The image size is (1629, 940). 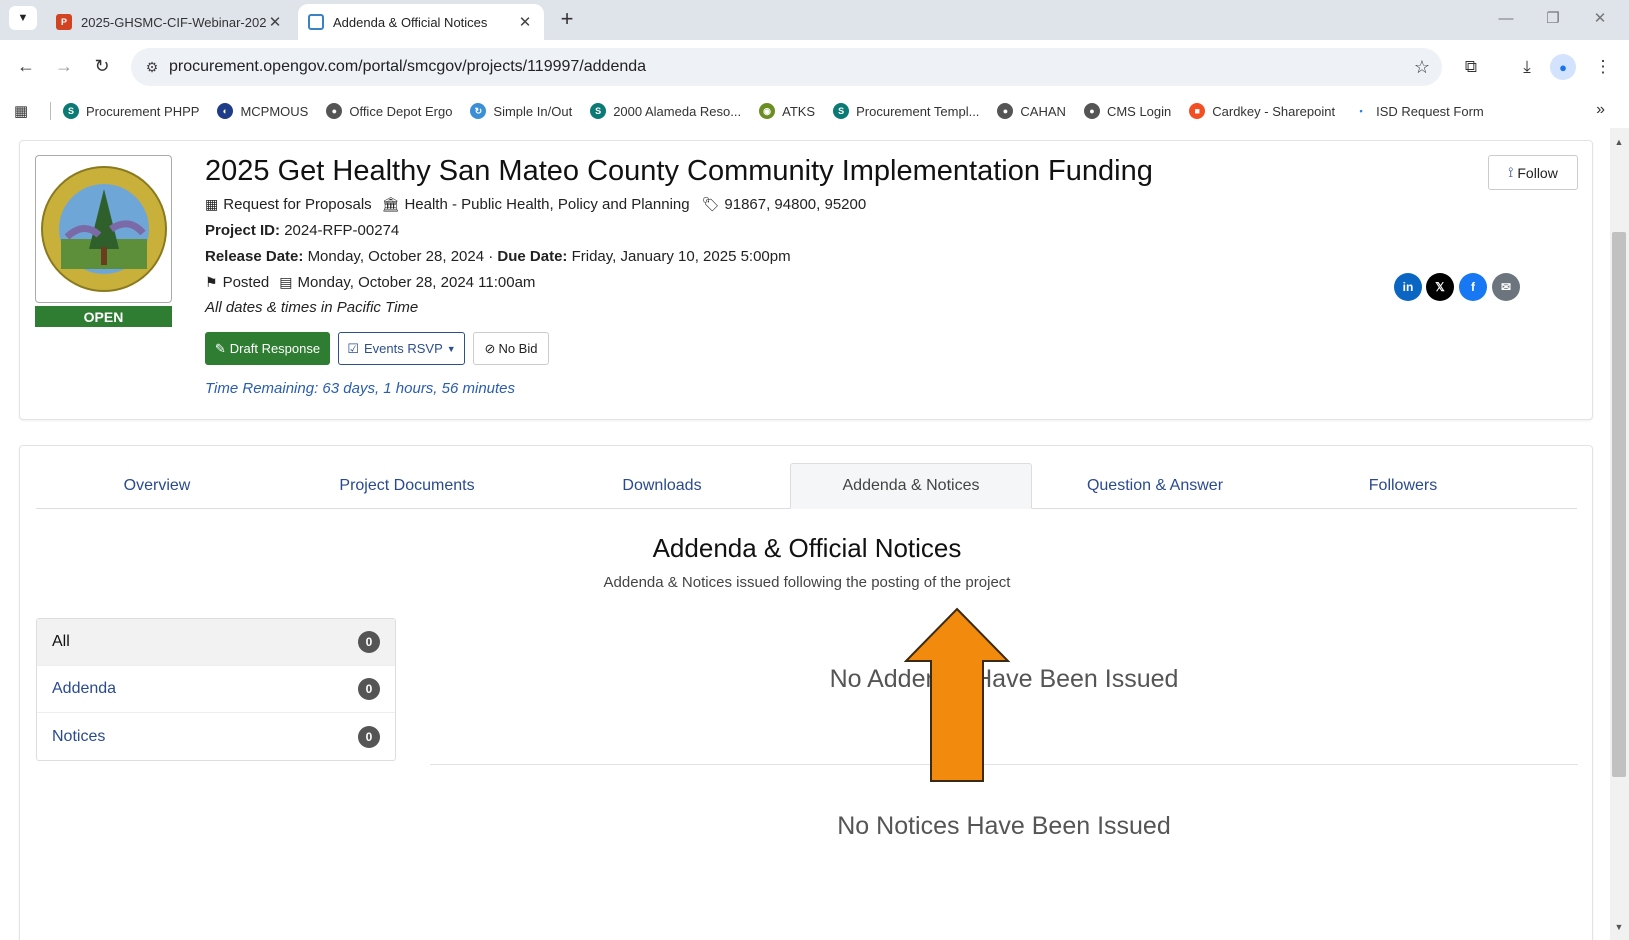 I want to click on tab-overview: Overview, so click(x=157, y=486).